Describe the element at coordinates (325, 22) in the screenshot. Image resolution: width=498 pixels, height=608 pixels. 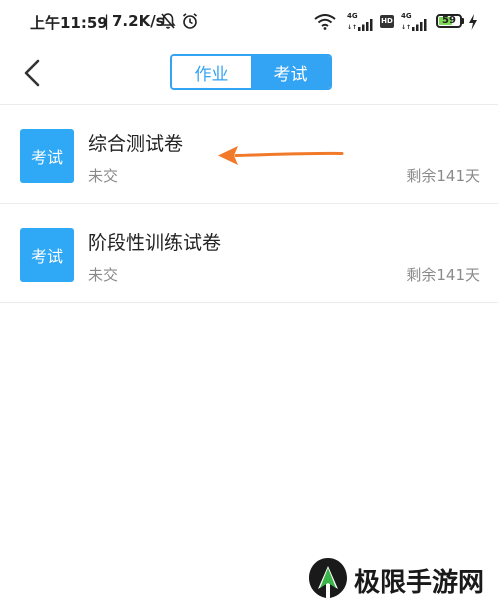
I see `wifi-icon` at that location.